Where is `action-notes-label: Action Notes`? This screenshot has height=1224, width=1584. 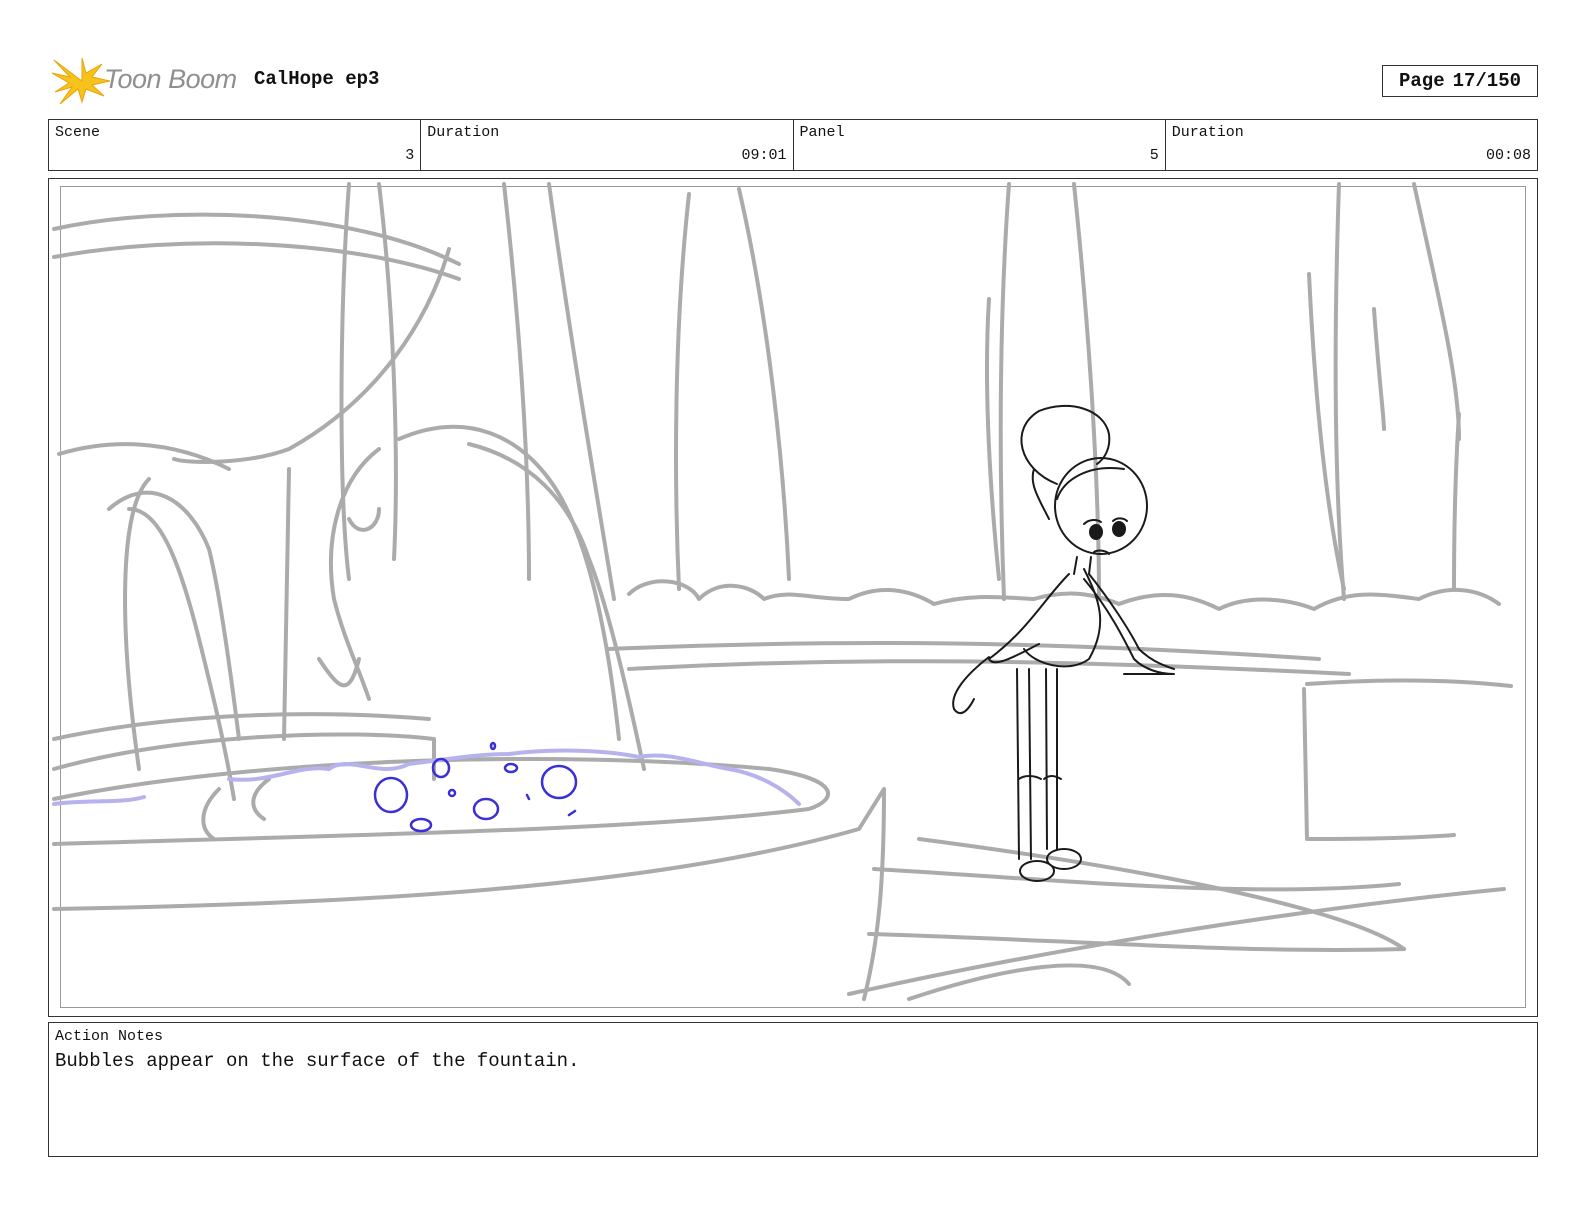 action-notes-label: Action Notes is located at coordinates (109, 1036).